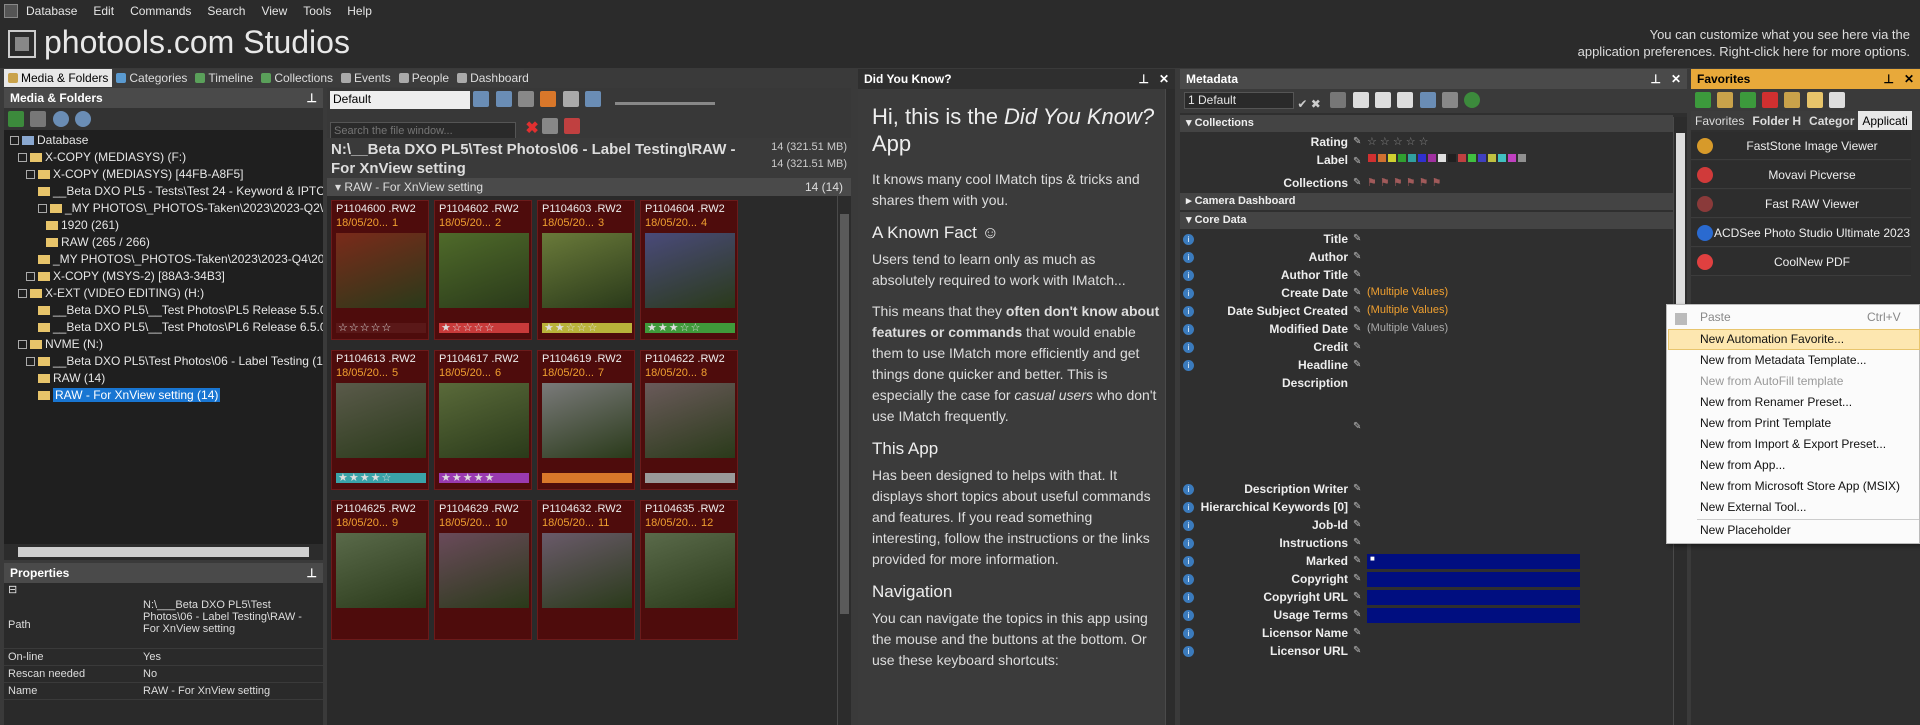 The image size is (1920, 725). What do you see at coordinates (163, 276) in the screenshot?
I see `tree-item: X-COPY (MSYS-2) [88A3-34B3]` at bounding box center [163, 276].